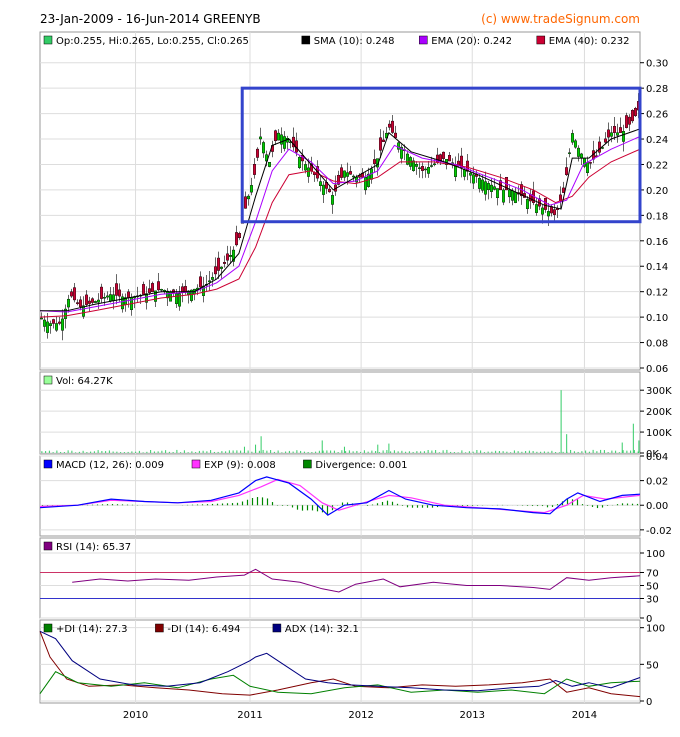 The height and width of the screenshot is (737, 680). Describe the element at coordinates (657, 482) in the screenshot. I see `macd-tick-label-1: 0.02` at that location.